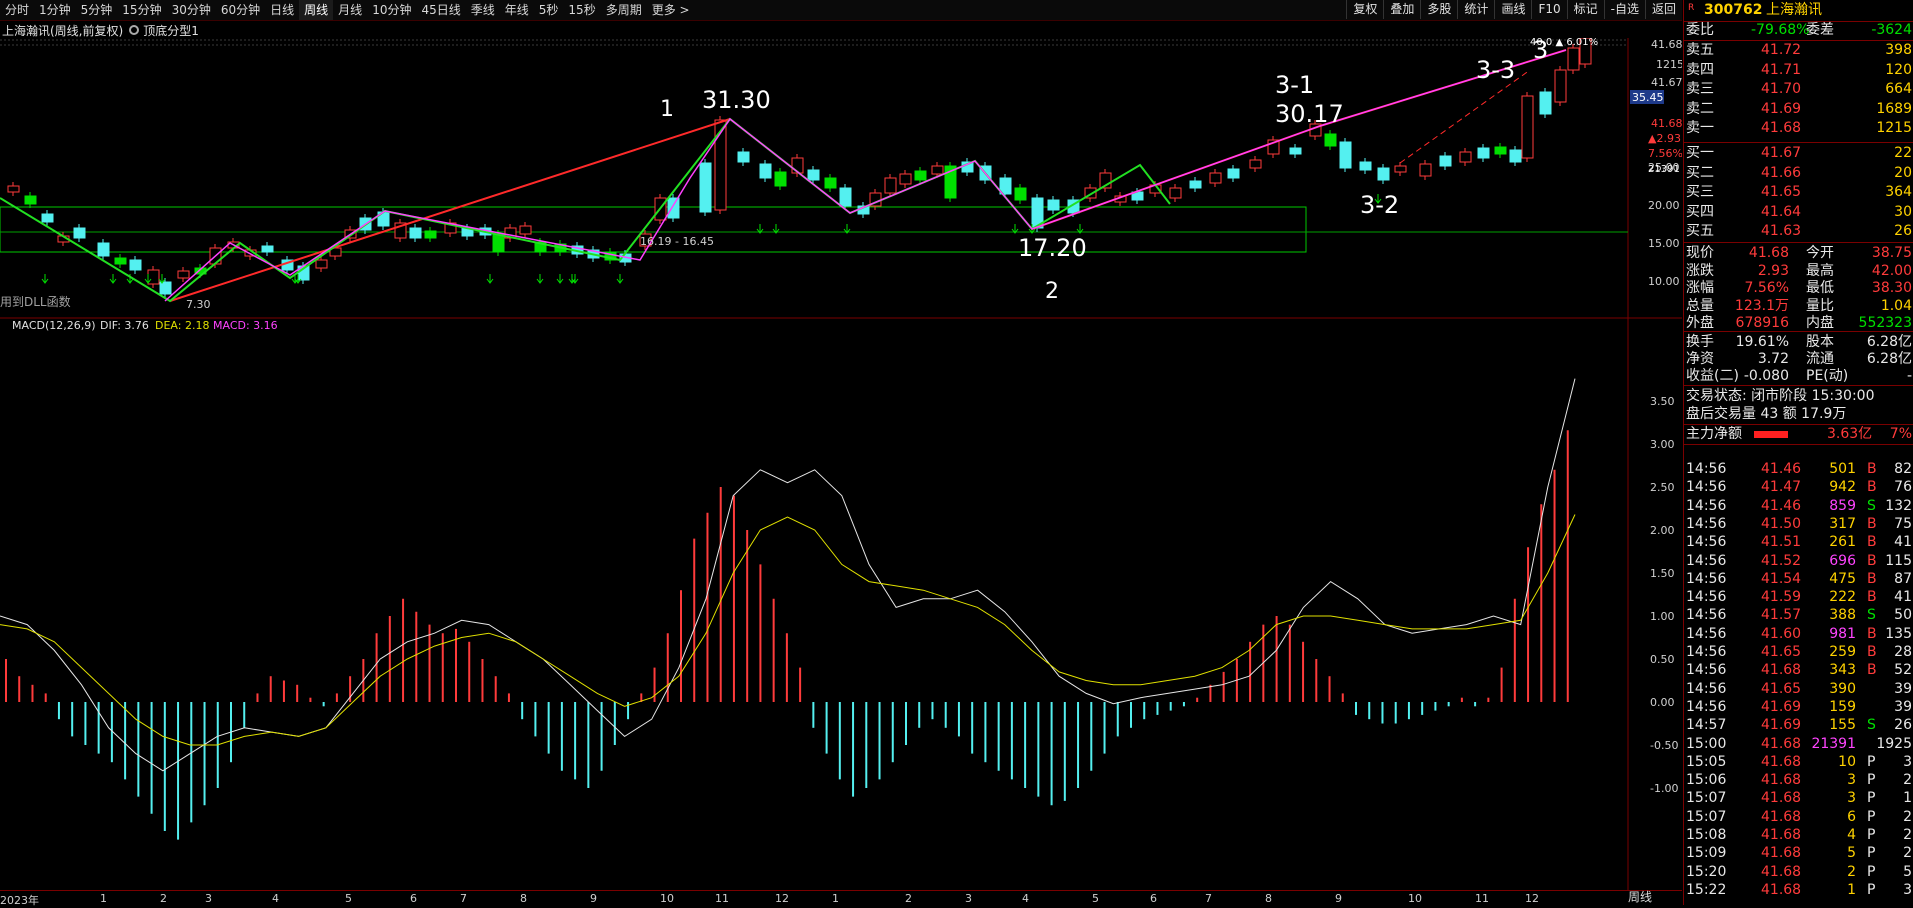  What do you see at coordinates (1564, 43) in the screenshot?
I see `top-note: 40.0 ▲ 6.01%` at bounding box center [1564, 43].